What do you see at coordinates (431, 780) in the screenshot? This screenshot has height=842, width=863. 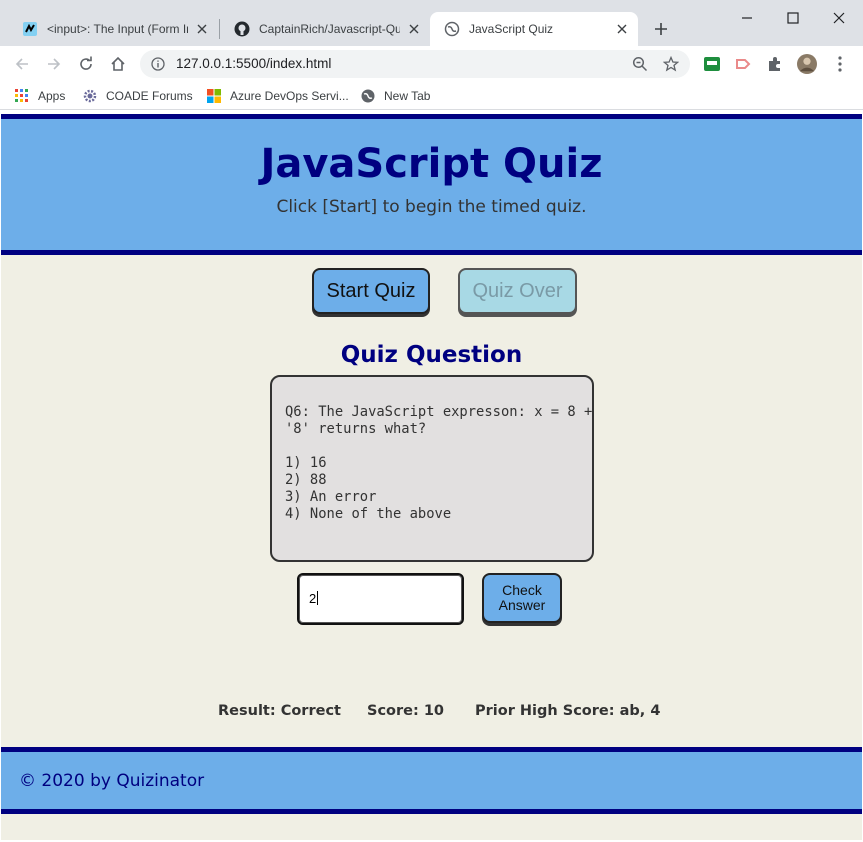 I see `page-footer: © 2020 by Quizinator` at bounding box center [431, 780].